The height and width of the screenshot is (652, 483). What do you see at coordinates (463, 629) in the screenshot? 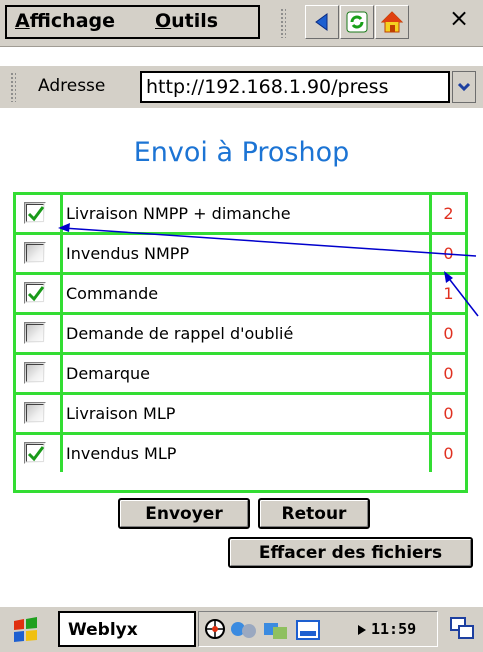
I see `desktop-switch-icon` at bounding box center [463, 629].